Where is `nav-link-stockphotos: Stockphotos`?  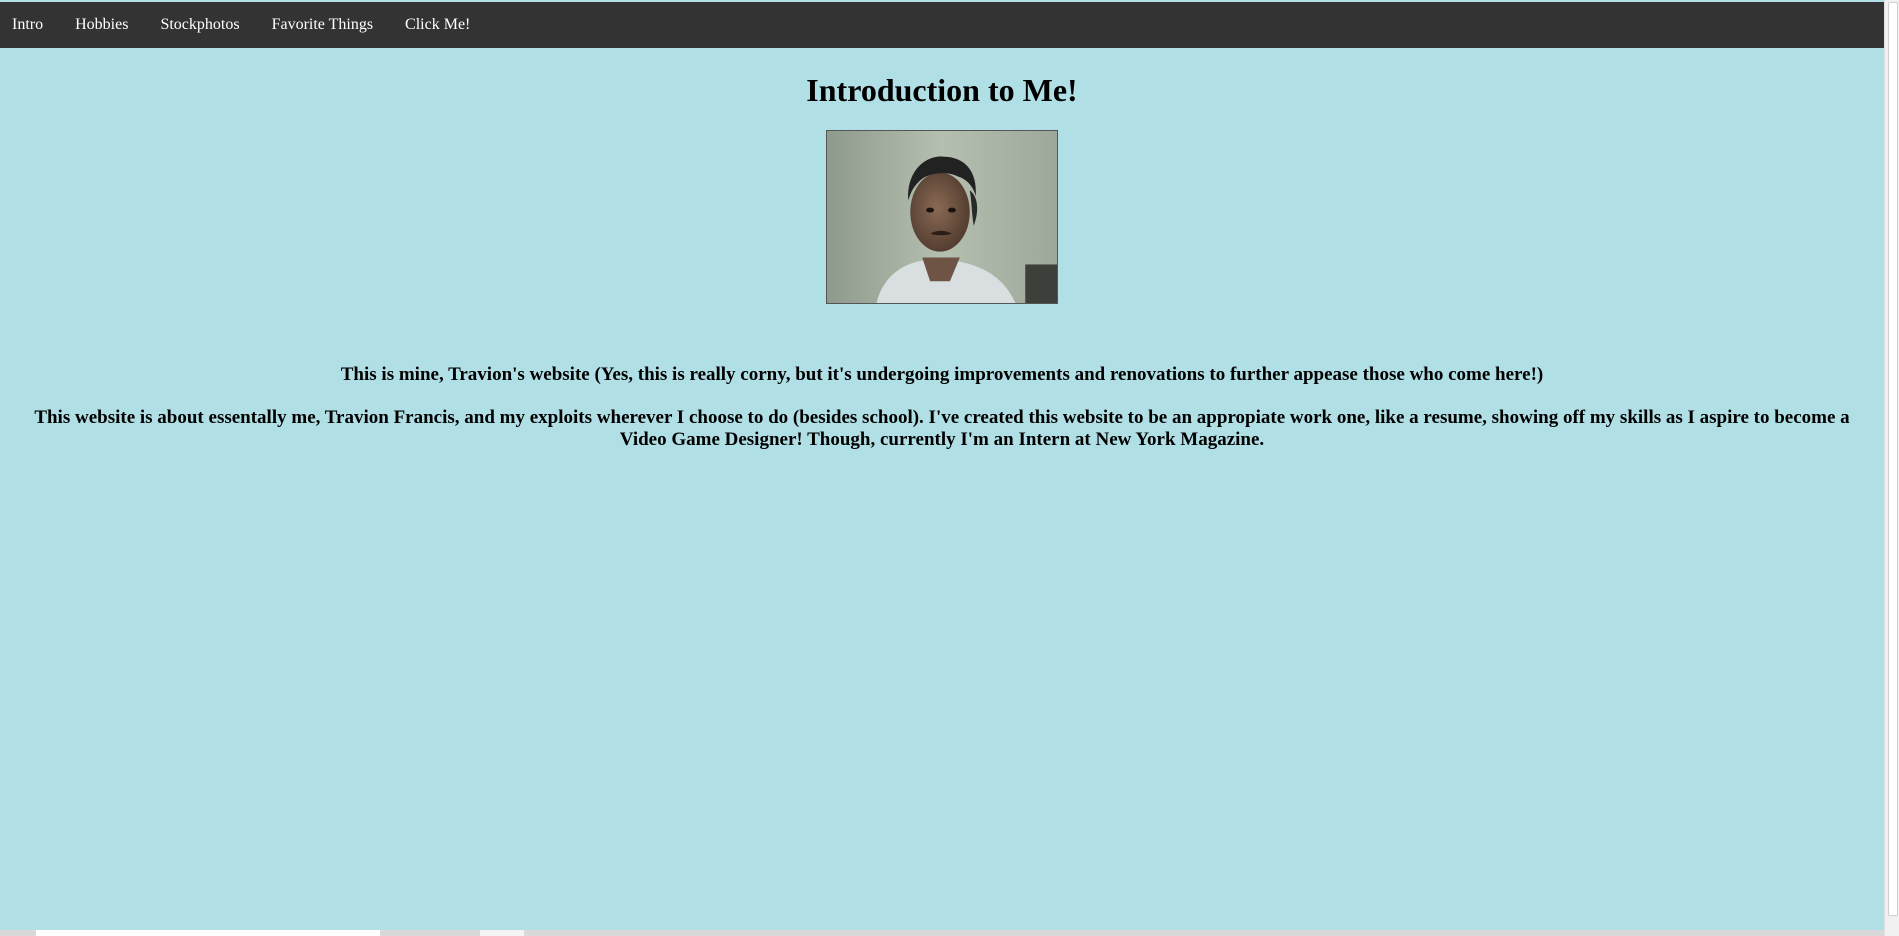 nav-link-stockphotos: Stockphotos is located at coordinates (199, 25).